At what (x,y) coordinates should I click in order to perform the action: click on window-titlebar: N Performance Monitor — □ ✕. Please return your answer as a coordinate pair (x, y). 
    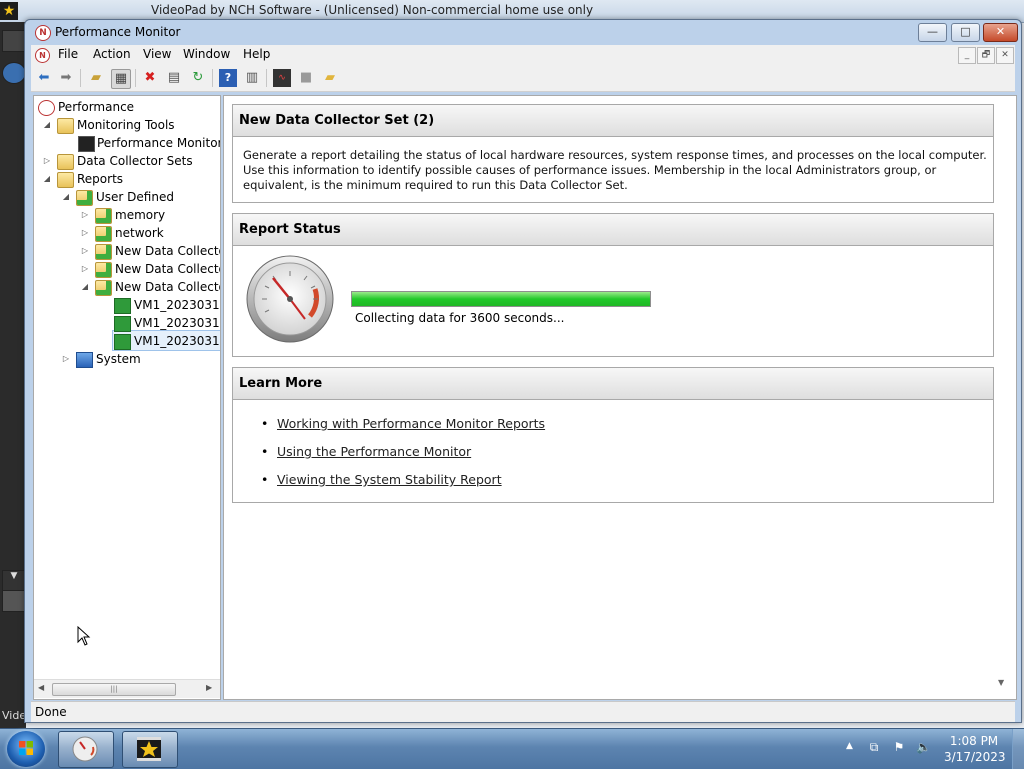
    Looking at the image, I should click on (523, 32).